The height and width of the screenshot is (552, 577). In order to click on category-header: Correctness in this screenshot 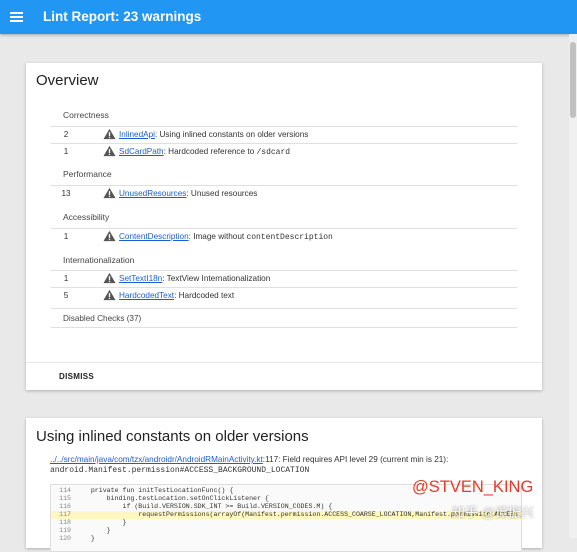, I will do `click(86, 115)`.